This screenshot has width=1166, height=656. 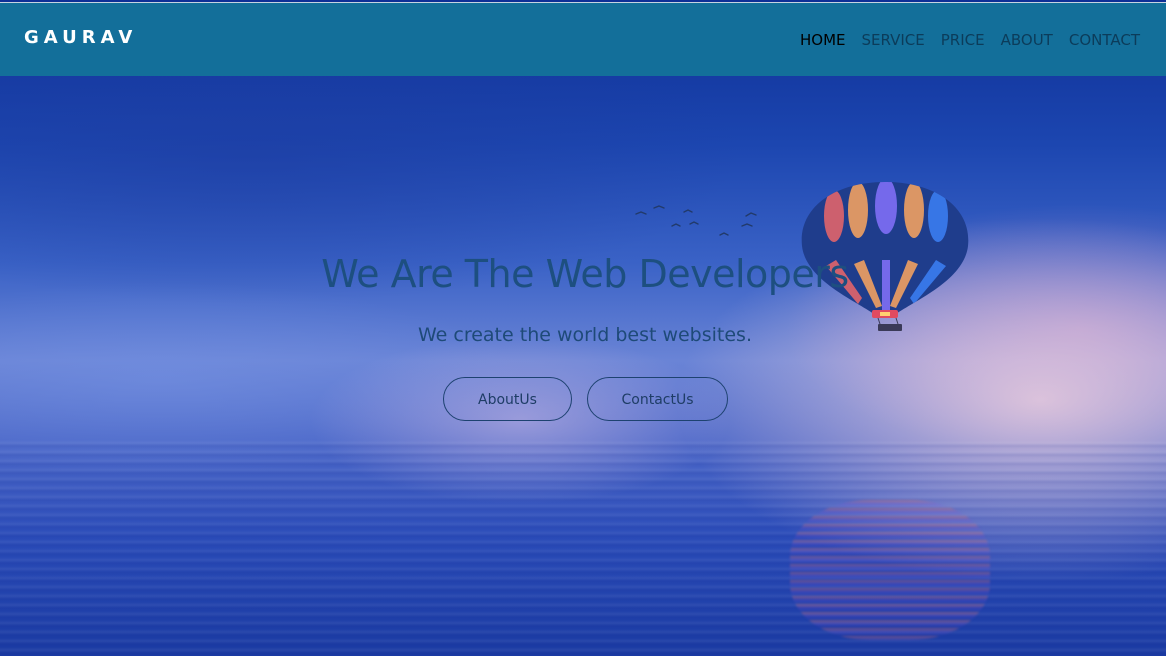 I want to click on about-us-button: AboutUs, so click(x=507, y=399).